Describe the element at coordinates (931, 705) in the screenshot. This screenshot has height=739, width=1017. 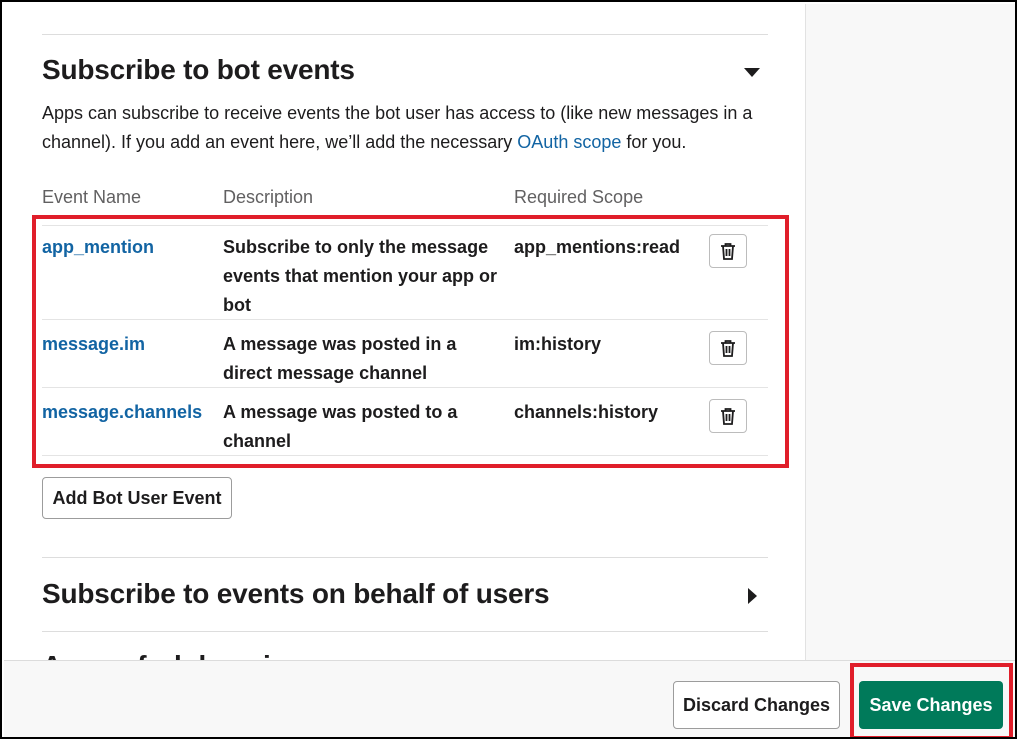
I see `save-changes-button: Save Changes` at that location.